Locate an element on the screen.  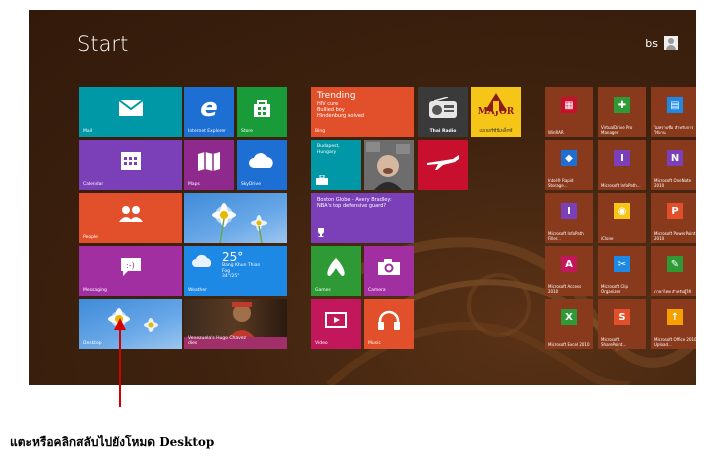
tile-people: People is located at coordinates (130, 218).